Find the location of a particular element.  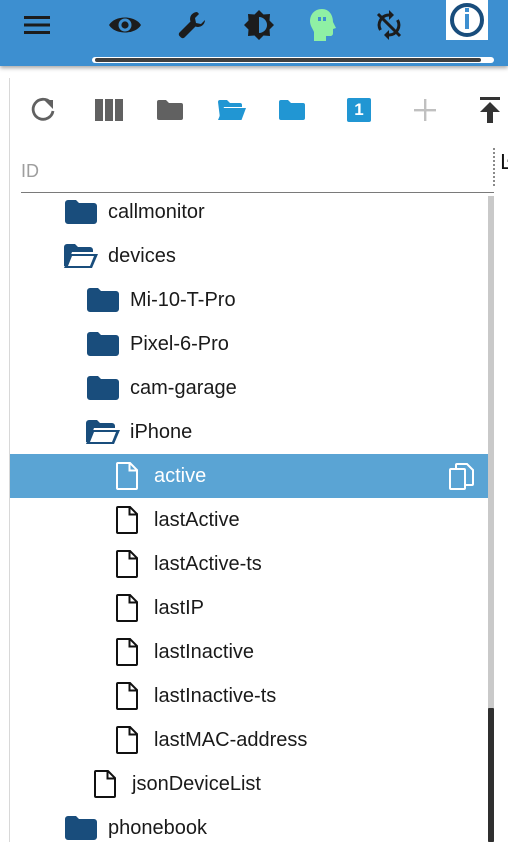

level-badge: 1 is located at coordinates (359, 110).